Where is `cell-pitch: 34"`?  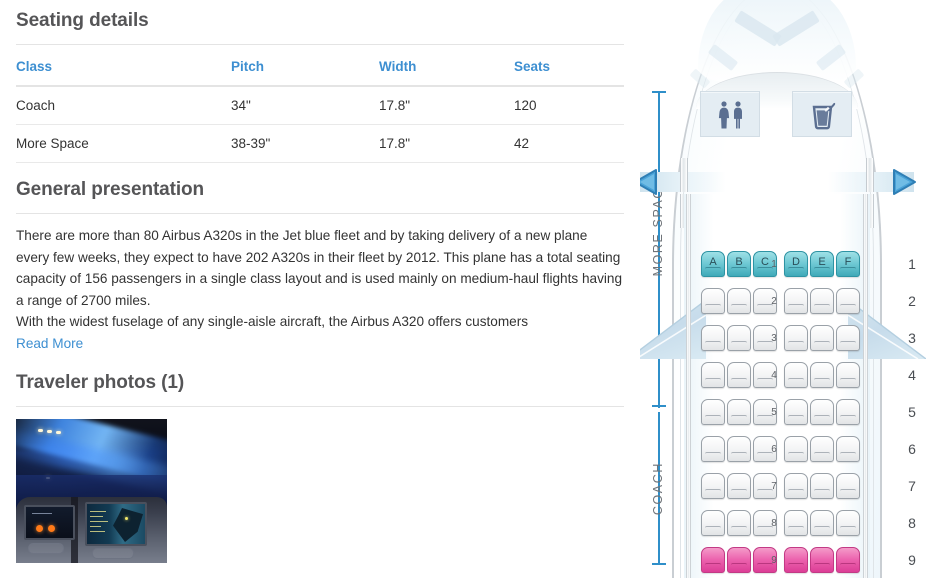
cell-pitch: 34" is located at coordinates (305, 105).